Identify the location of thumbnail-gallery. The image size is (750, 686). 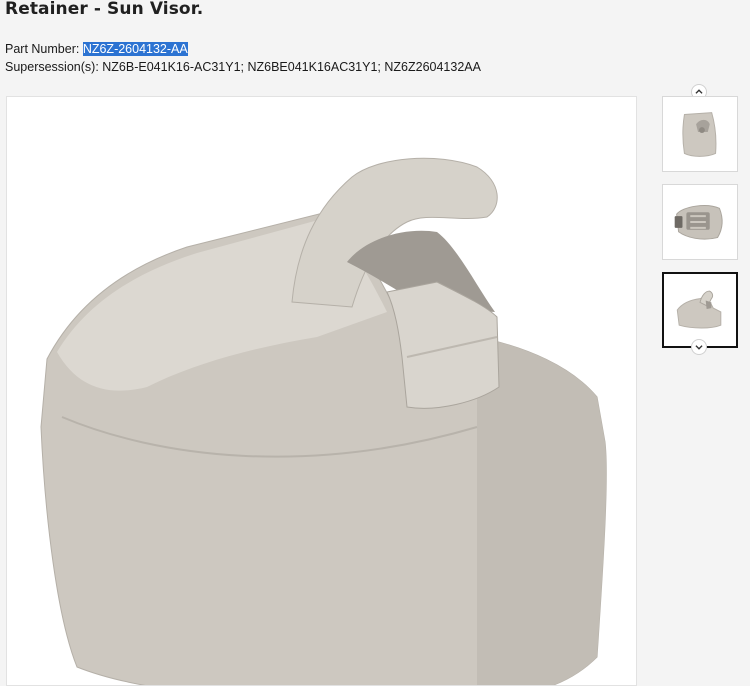
(700, 219).